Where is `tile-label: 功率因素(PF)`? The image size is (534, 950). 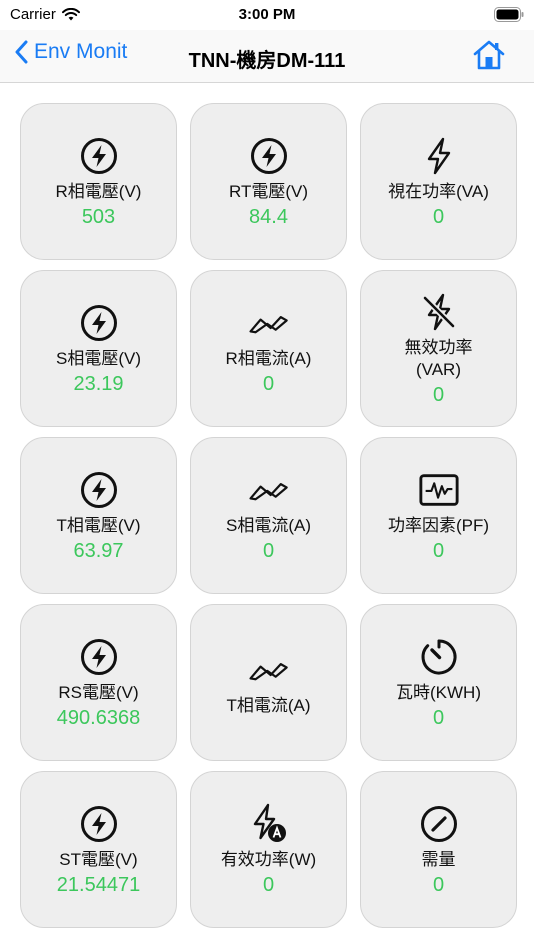
tile-label: 功率因素(PF) is located at coordinates (438, 525).